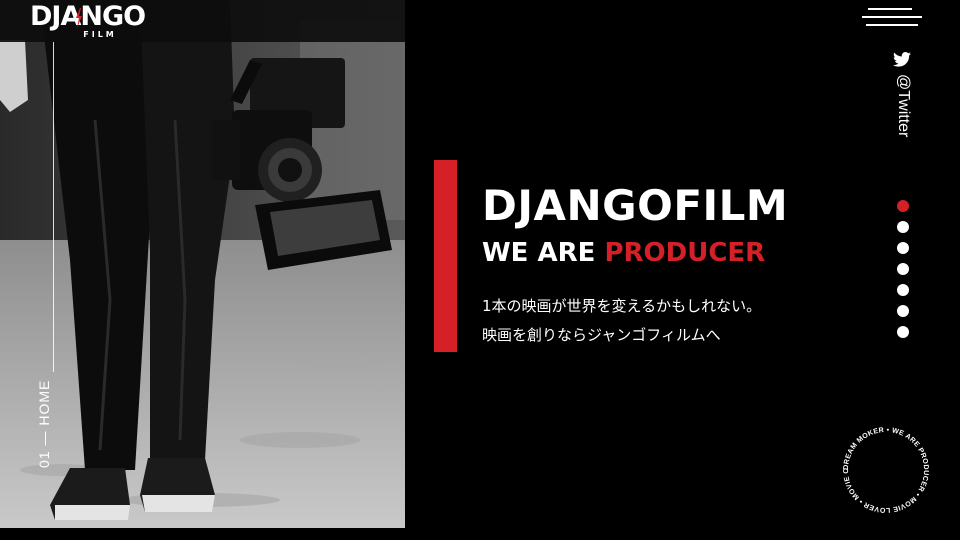  I want to click on subtitle-plain: WE ARE, so click(539, 253).